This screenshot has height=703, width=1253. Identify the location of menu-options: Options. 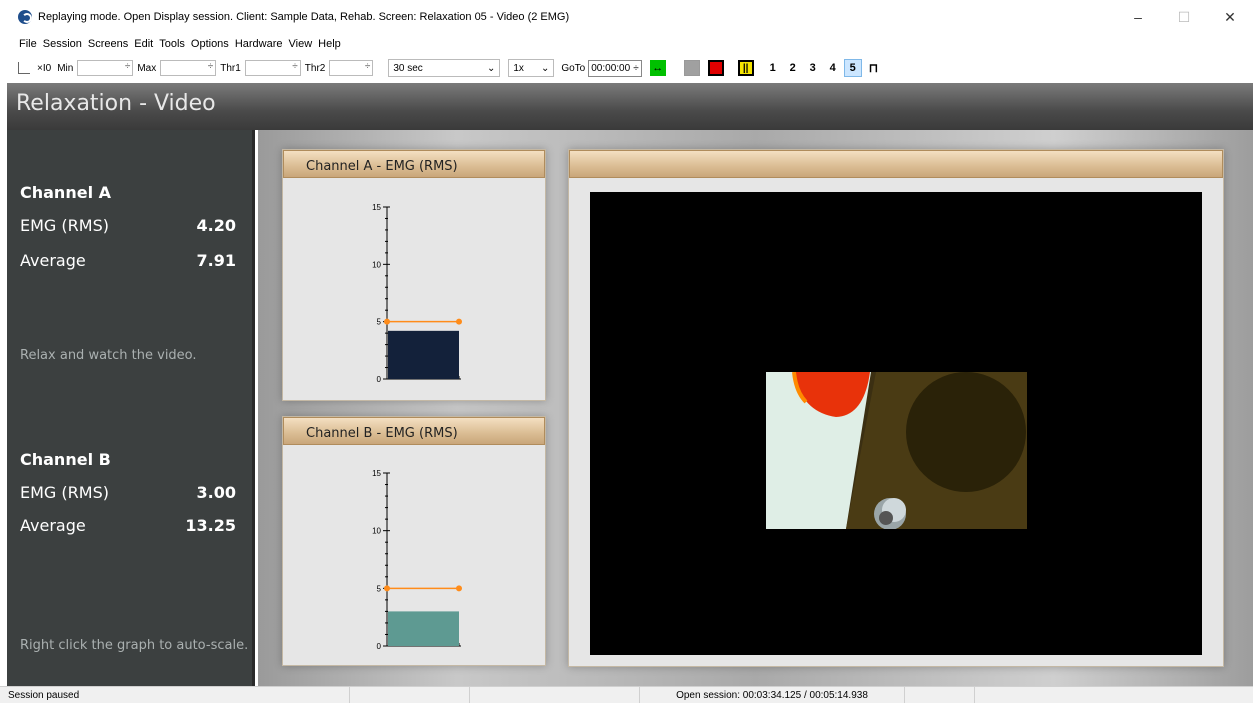
(210, 44).